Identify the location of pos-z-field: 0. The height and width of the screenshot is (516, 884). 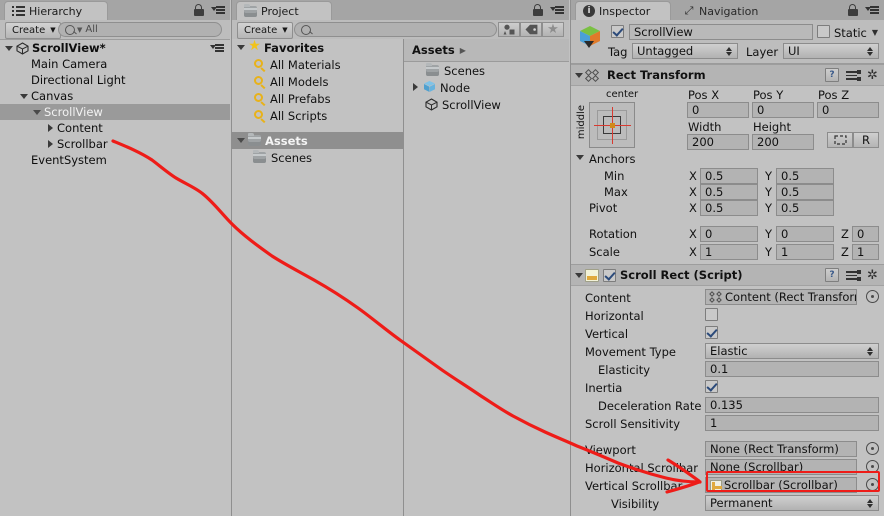
(848, 110).